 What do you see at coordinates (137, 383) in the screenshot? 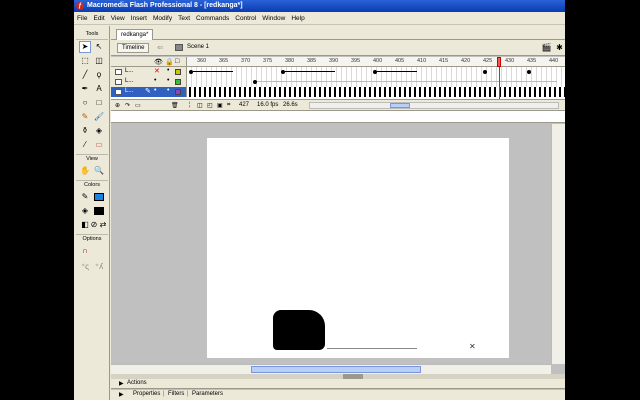
I see `actions-panel-title: Actions` at bounding box center [137, 383].